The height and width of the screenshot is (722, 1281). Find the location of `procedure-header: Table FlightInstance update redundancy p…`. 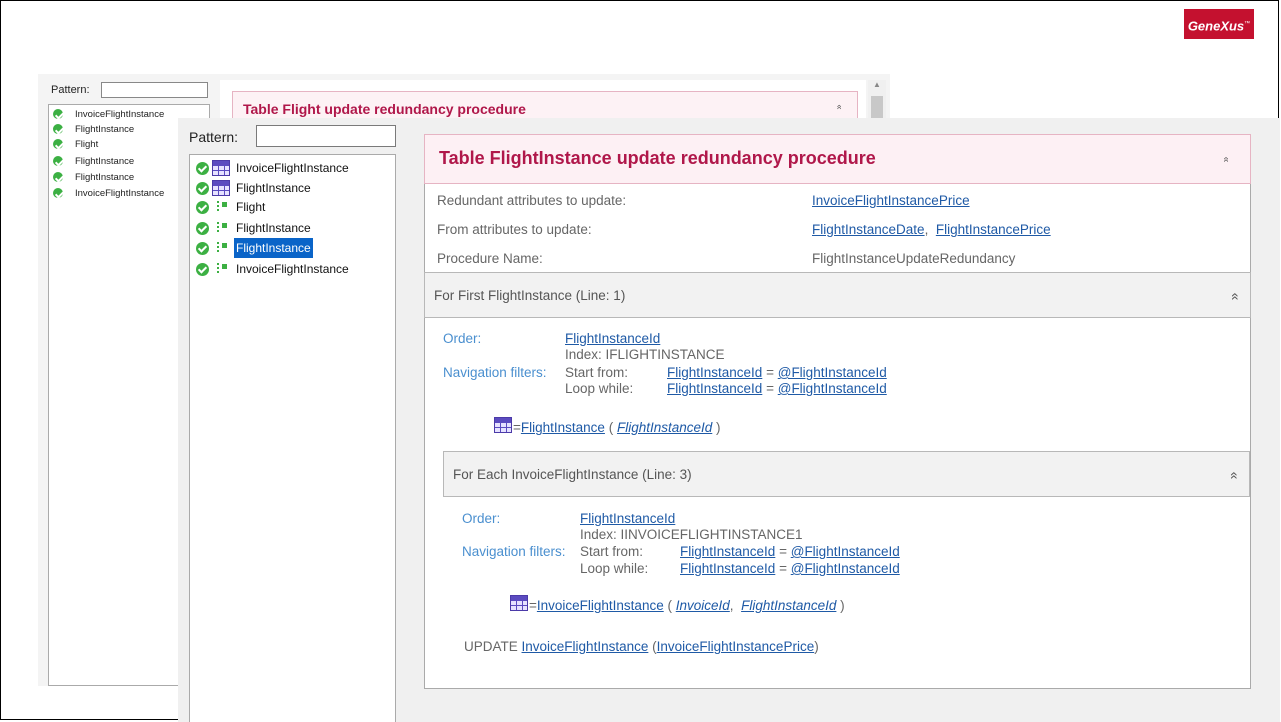

procedure-header: Table FlightInstance update redundancy p… is located at coordinates (837, 159).